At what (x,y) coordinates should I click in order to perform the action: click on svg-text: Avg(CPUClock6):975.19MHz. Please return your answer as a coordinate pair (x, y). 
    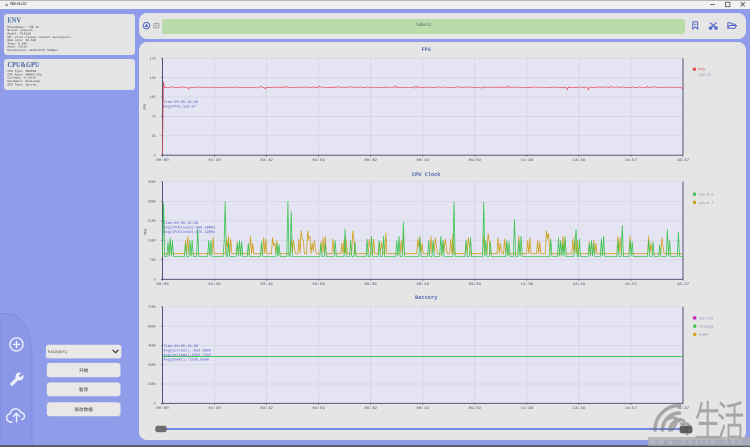
    Looking at the image, I should click on (190, 232).